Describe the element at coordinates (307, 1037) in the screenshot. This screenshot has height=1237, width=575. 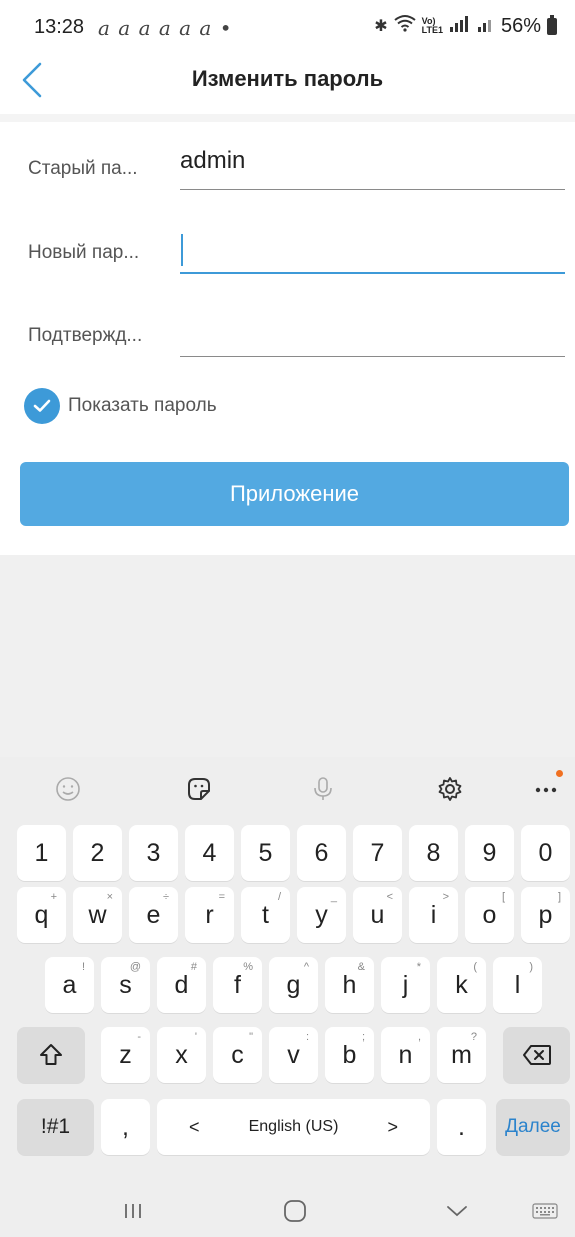
I see `key-sub-label: :` at that location.